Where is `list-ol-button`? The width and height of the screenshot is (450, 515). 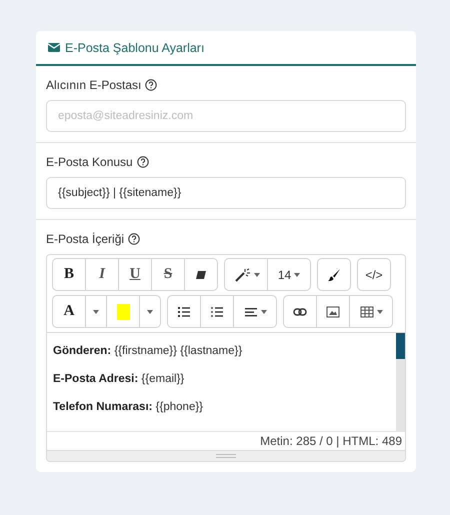 list-ol-button is located at coordinates (217, 311).